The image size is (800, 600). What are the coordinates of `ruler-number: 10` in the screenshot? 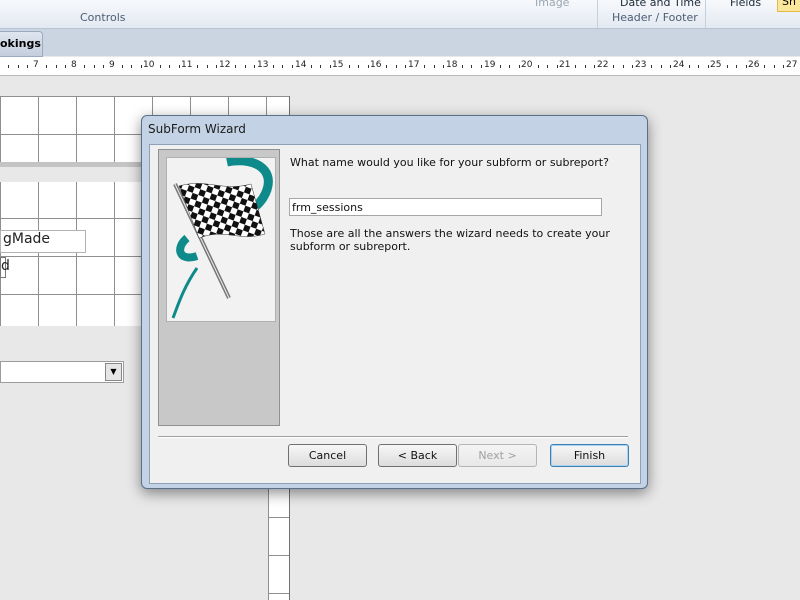 It's located at (149, 65).